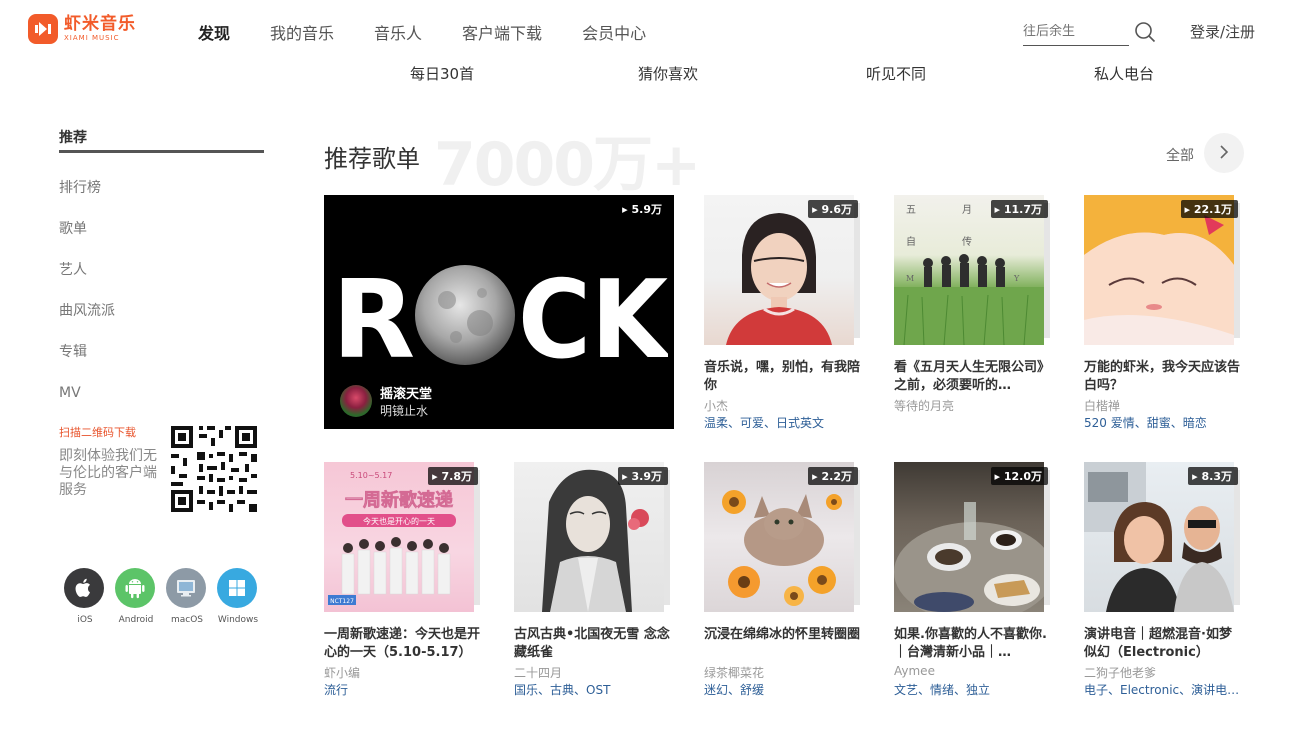 The height and width of the screenshot is (730, 1298). What do you see at coordinates (371, 475) in the screenshot?
I see `cover-text: 5.10~5.17` at bounding box center [371, 475].